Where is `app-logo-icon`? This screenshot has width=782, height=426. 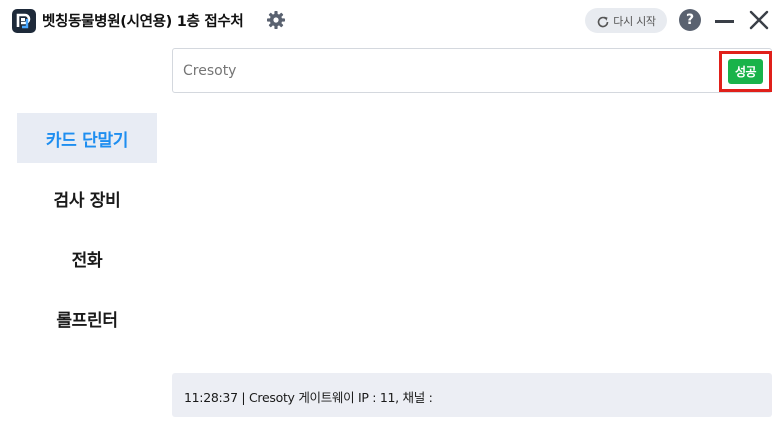 app-logo-icon is located at coordinates (24, 21).